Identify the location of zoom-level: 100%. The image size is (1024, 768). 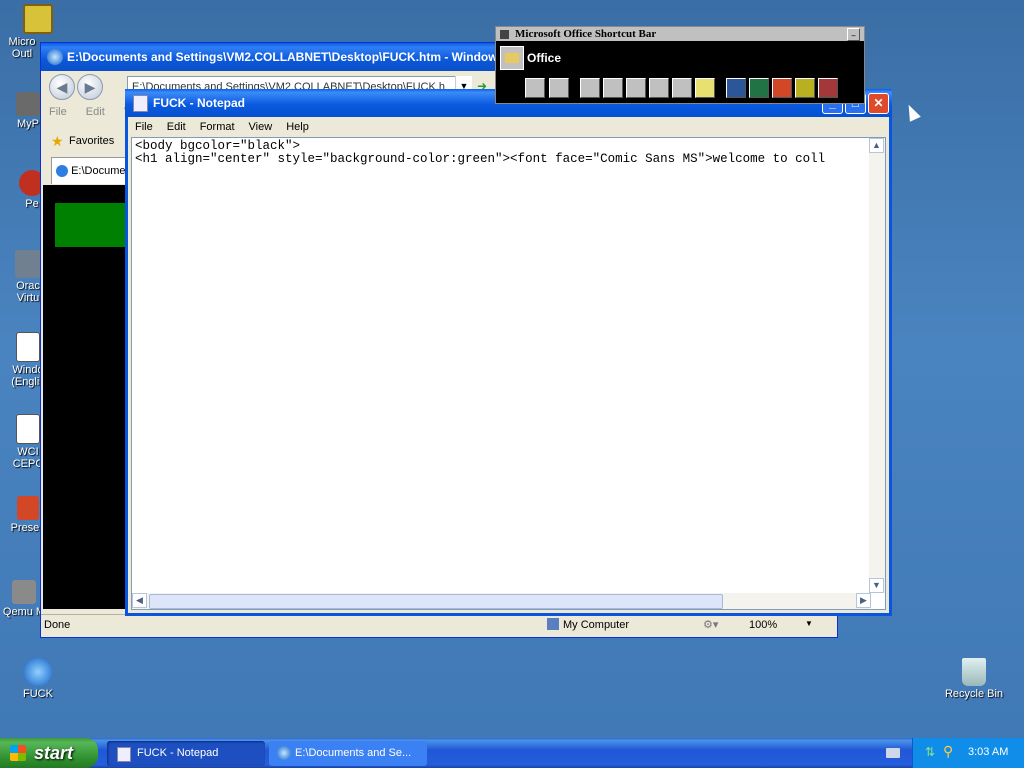
(763, 625).